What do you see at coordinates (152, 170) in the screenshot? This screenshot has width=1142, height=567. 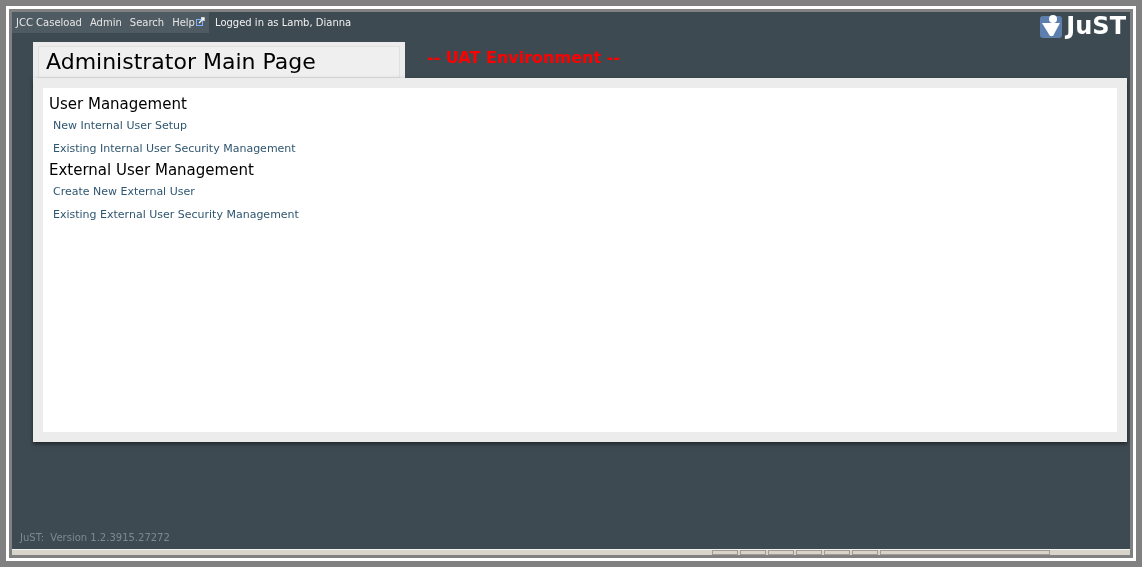 I see `section-heading: External User Management` at bounding box center [152, 170].